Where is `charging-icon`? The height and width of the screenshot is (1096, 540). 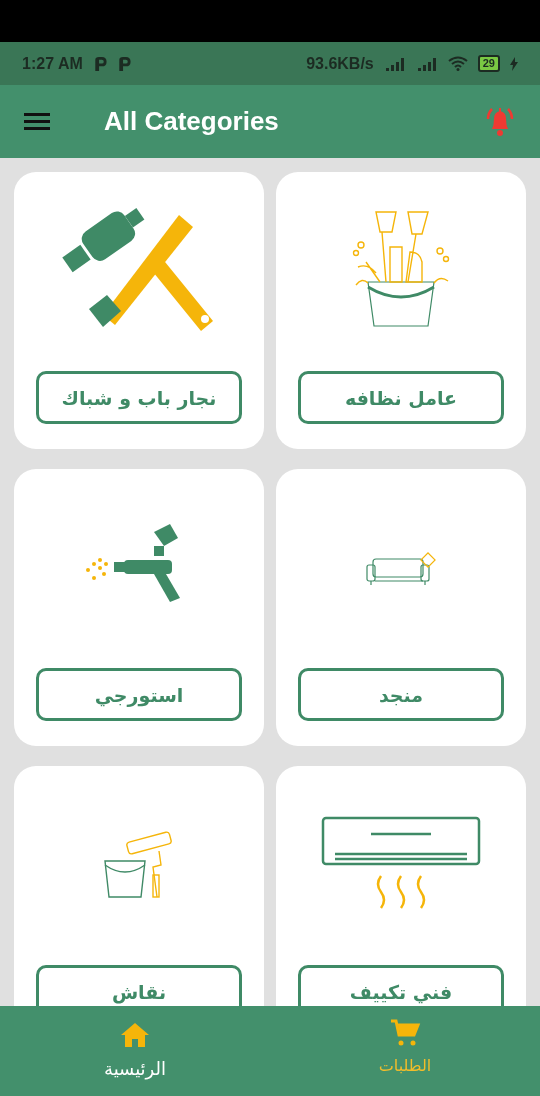
charging-icon is located at coordinates (514, 63).